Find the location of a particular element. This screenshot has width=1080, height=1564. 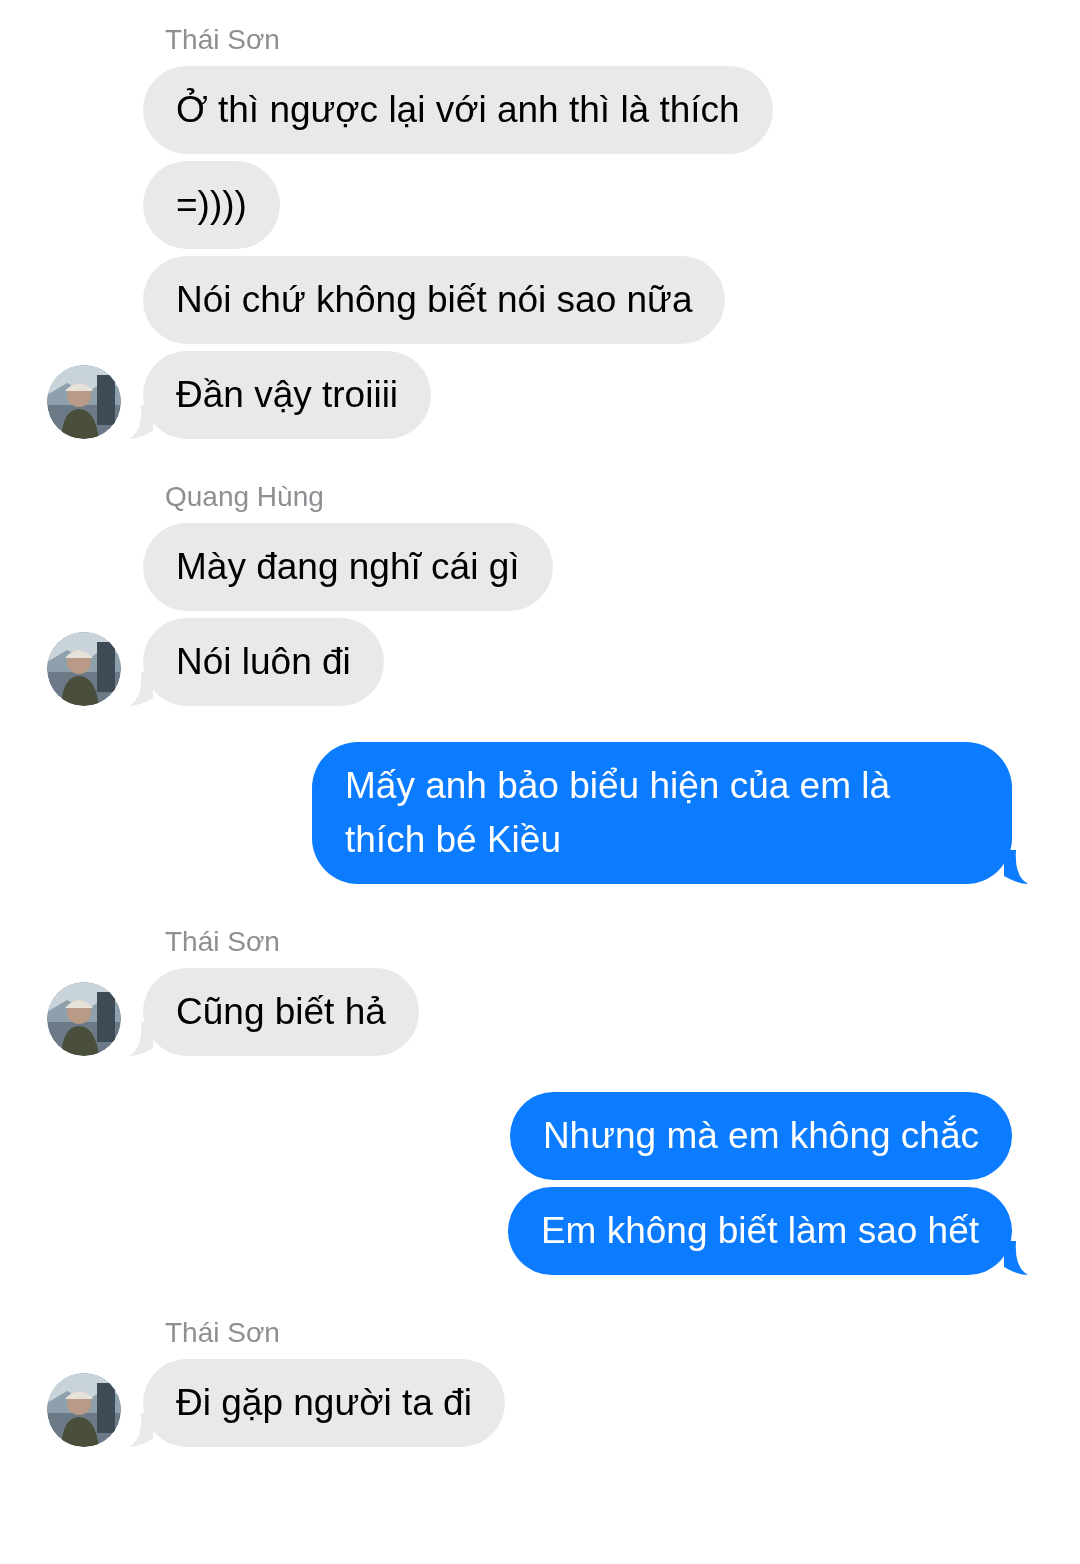

message-bubble: Mấy anh bảo biểu hiện của em là thích bé Kiều is located at coordinates (662, 813).